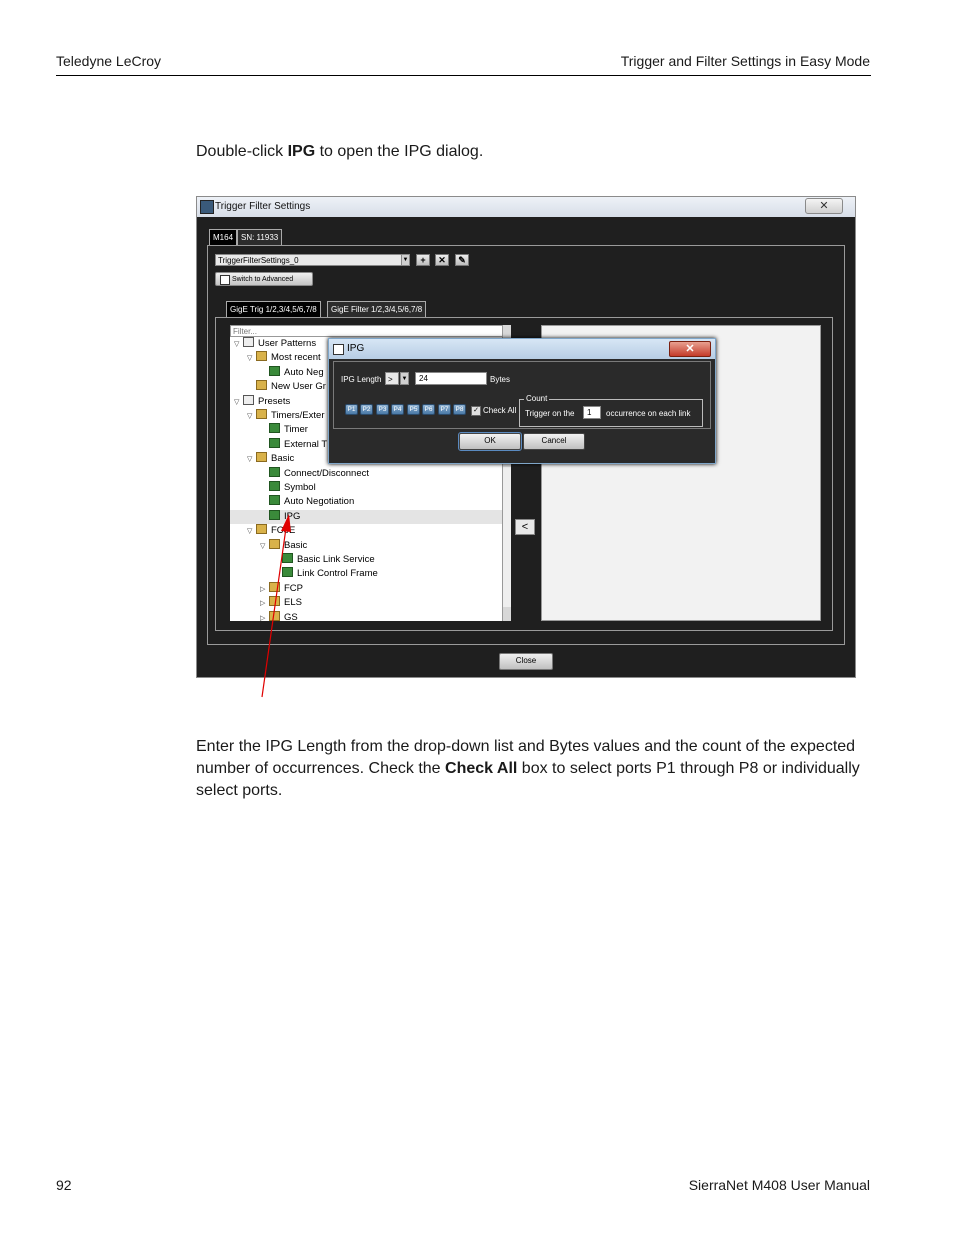 The image size is (954, 1235). What do you see at coordinates (476, 411) in the screenshot?
I see `check-all-checkbox: ✓` at bounding box center [476, 411].